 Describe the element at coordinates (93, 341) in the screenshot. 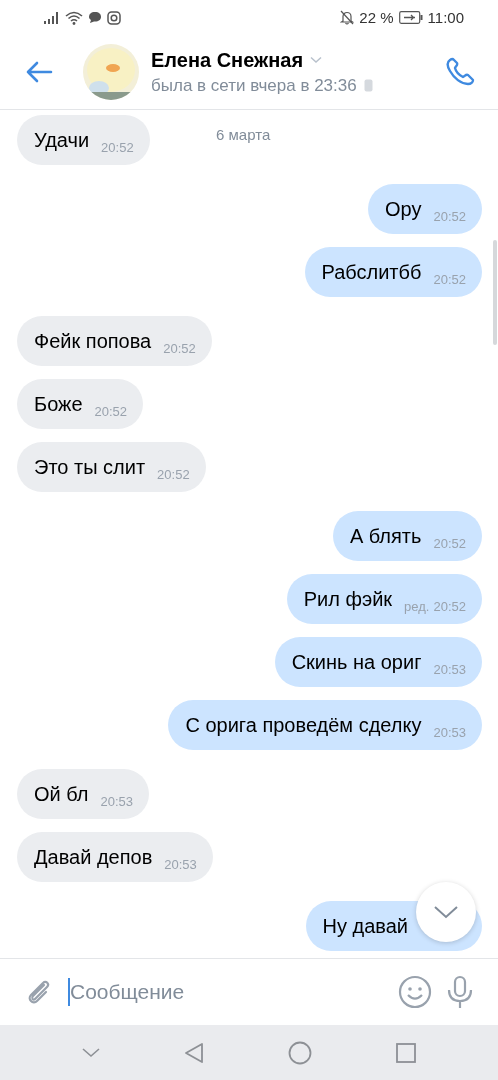

I see `message-text: Фейк попова` at that location.